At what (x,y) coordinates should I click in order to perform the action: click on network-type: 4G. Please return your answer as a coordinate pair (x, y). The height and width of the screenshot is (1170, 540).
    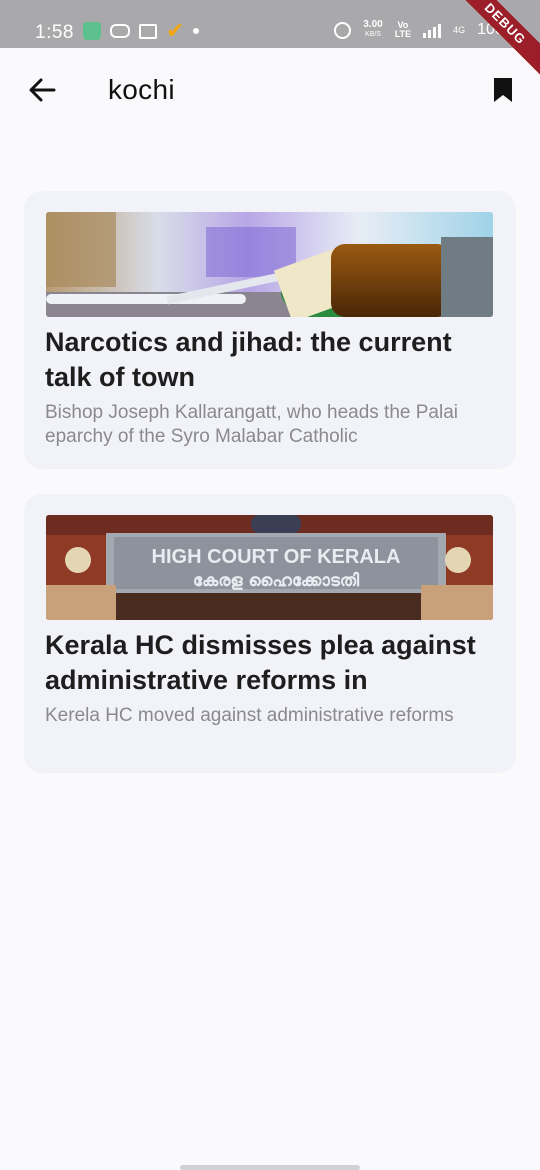
    Looking at the image, I should click on (459, 30).